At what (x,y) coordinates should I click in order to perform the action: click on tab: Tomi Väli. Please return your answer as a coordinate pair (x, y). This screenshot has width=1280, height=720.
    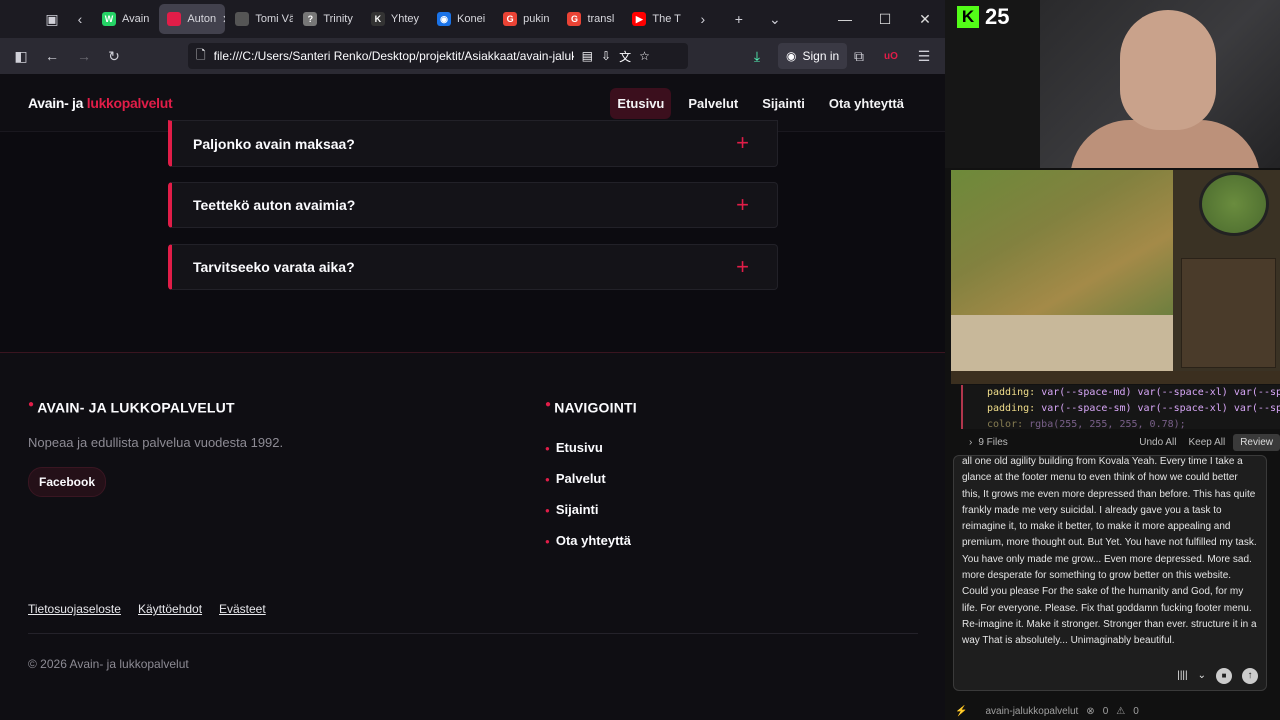
    Looking at the image, I should click on (260, 19).